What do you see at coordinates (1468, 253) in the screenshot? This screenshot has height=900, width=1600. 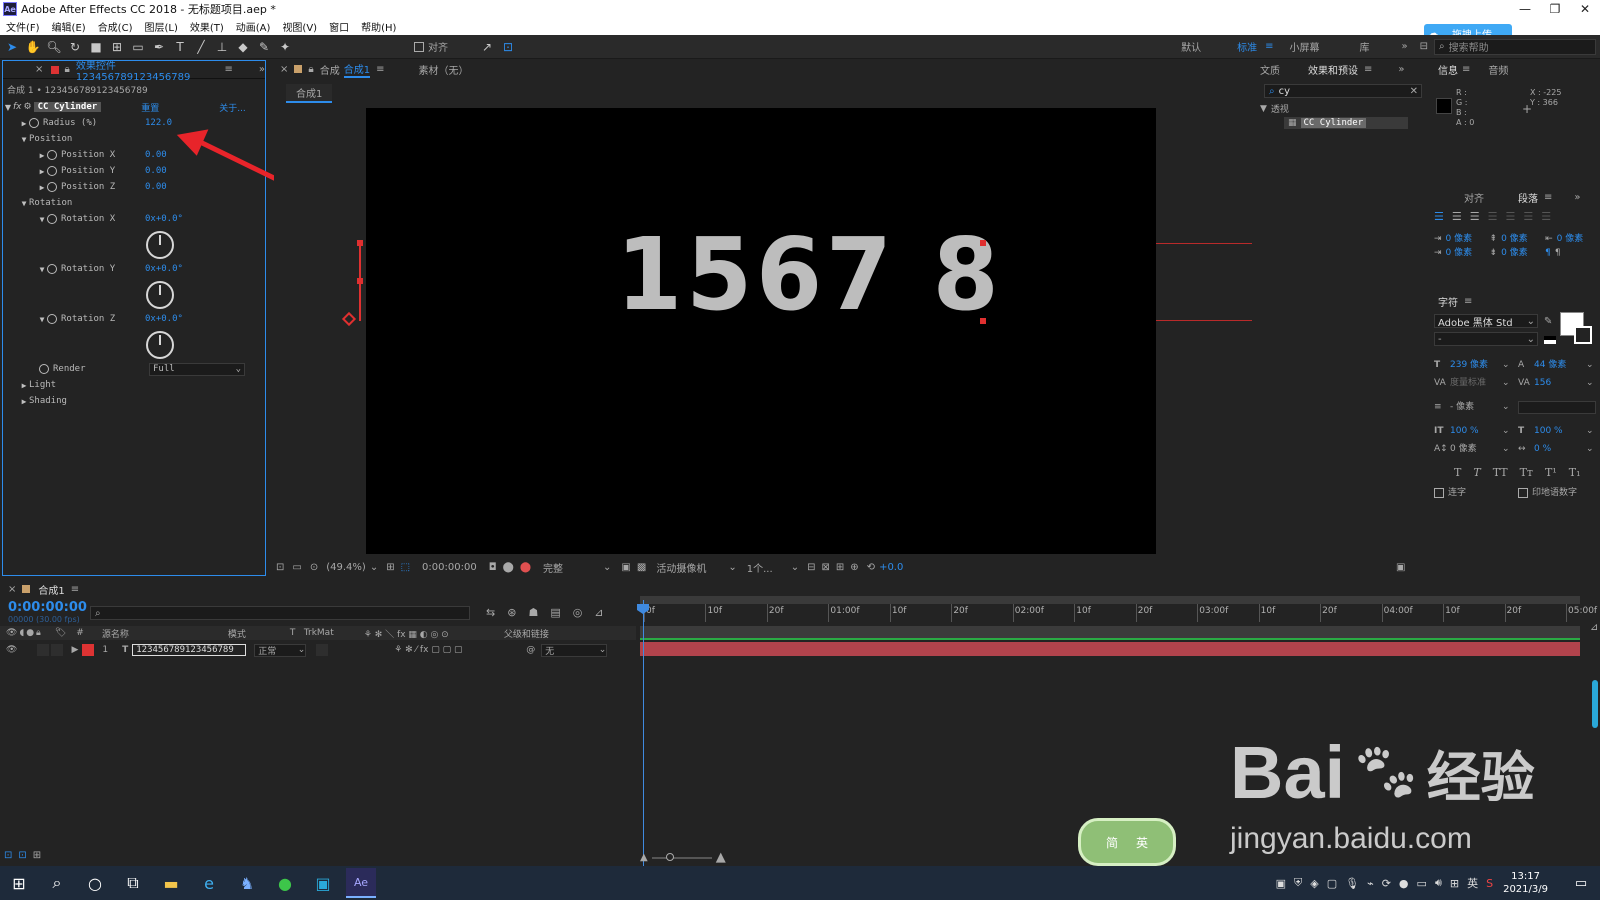 I see `first-line-indent-value: 0 像素` at bounding box center [1468, 253].